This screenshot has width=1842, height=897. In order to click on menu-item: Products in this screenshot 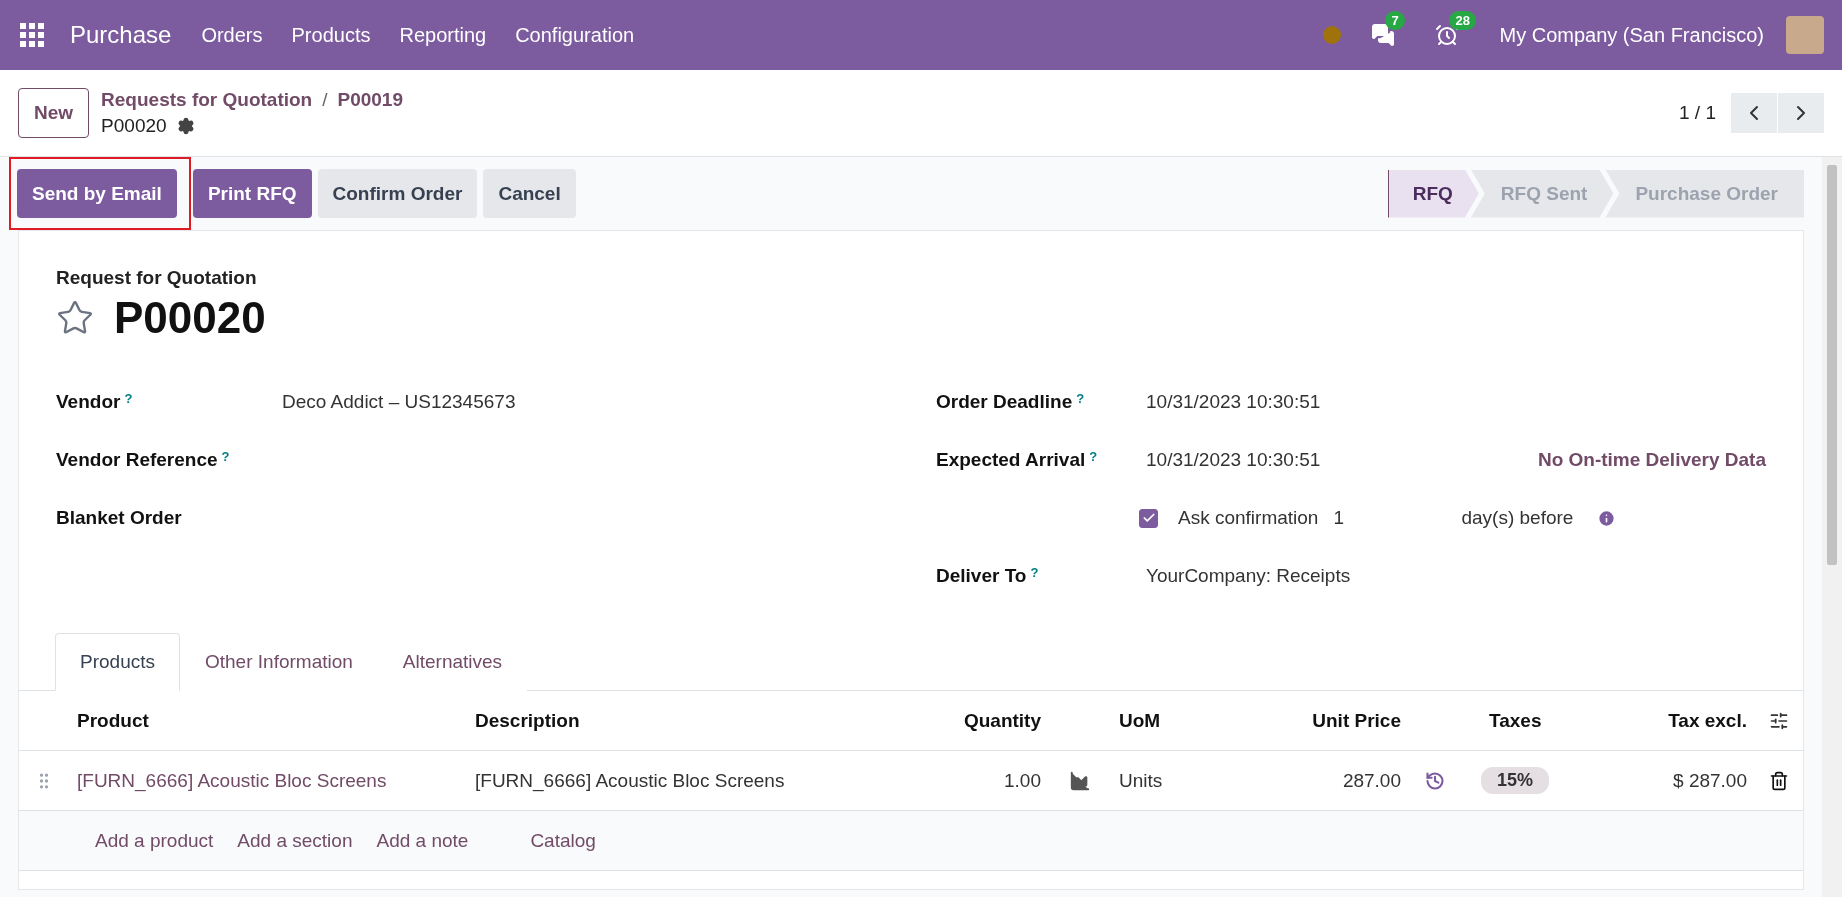, I will do `click(331, 35)`.